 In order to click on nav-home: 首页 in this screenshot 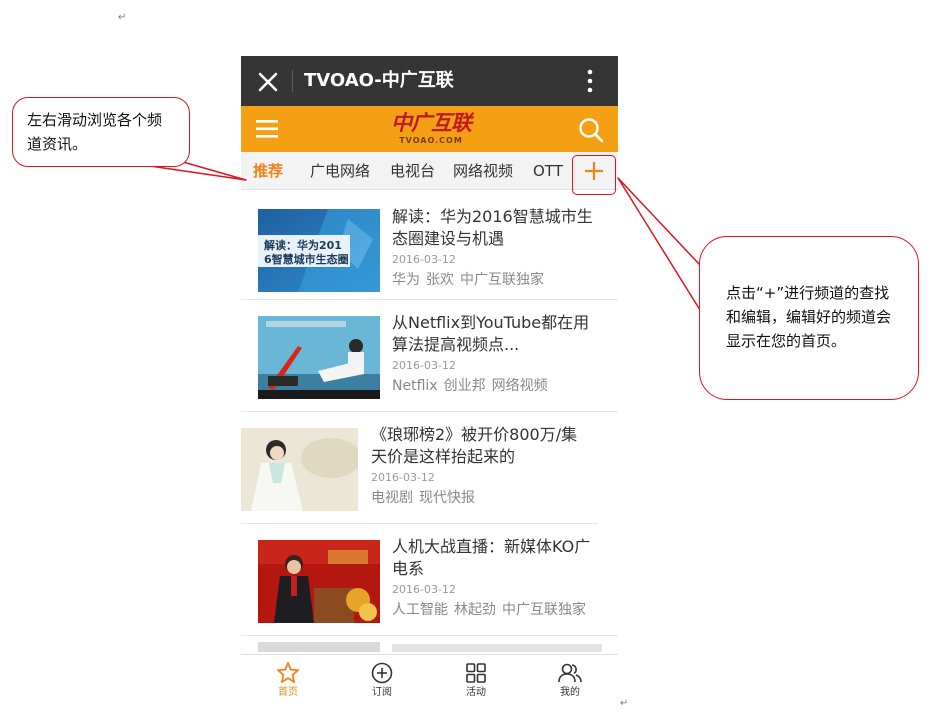, I will do `click(288, 680)`.